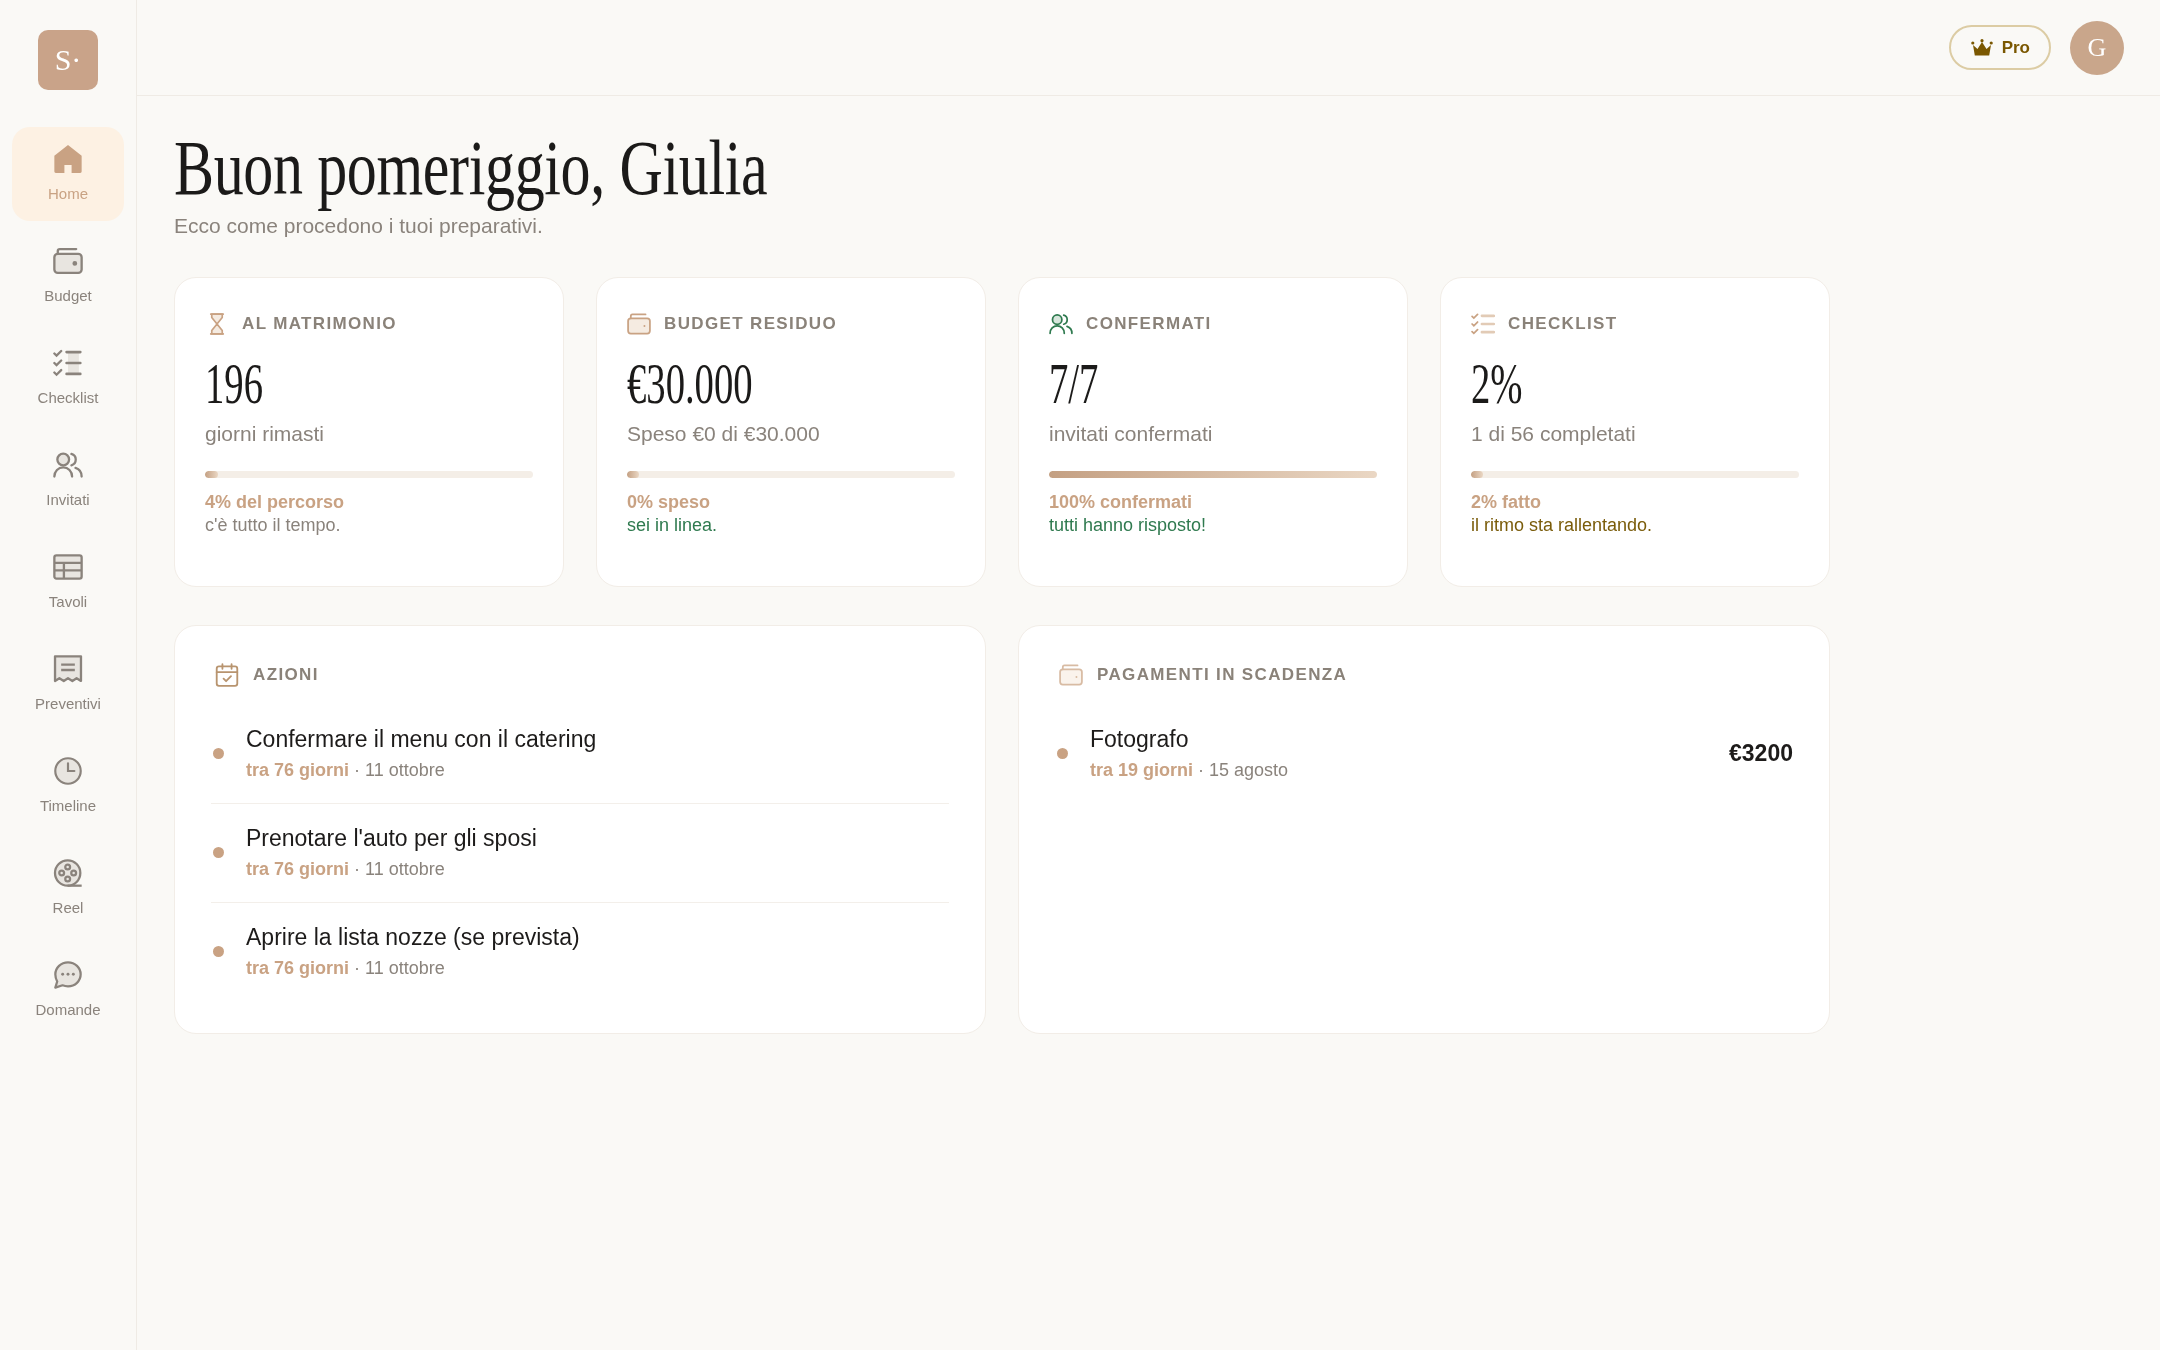 Image resolution: width=2160 pixels, height=1350 pixels. Describe the element at coordinates (1128, 525) in the screenshot. I see `status-note: tutti hanno risposto!` at that location.